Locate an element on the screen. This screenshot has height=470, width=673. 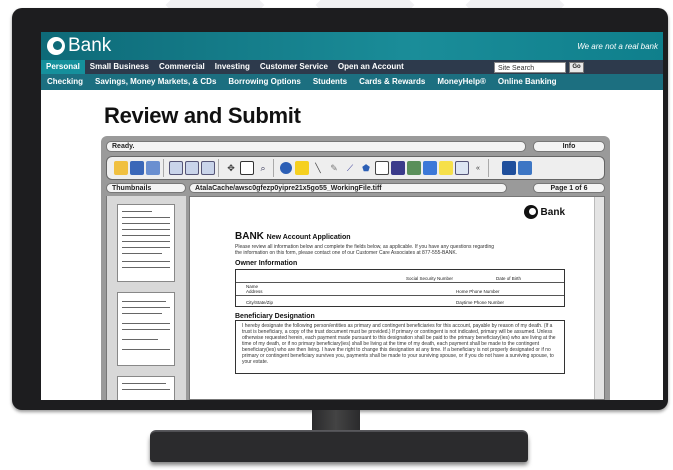
nav-cards-rewards: Cards & Rewards is located at coordinates (392, 82).